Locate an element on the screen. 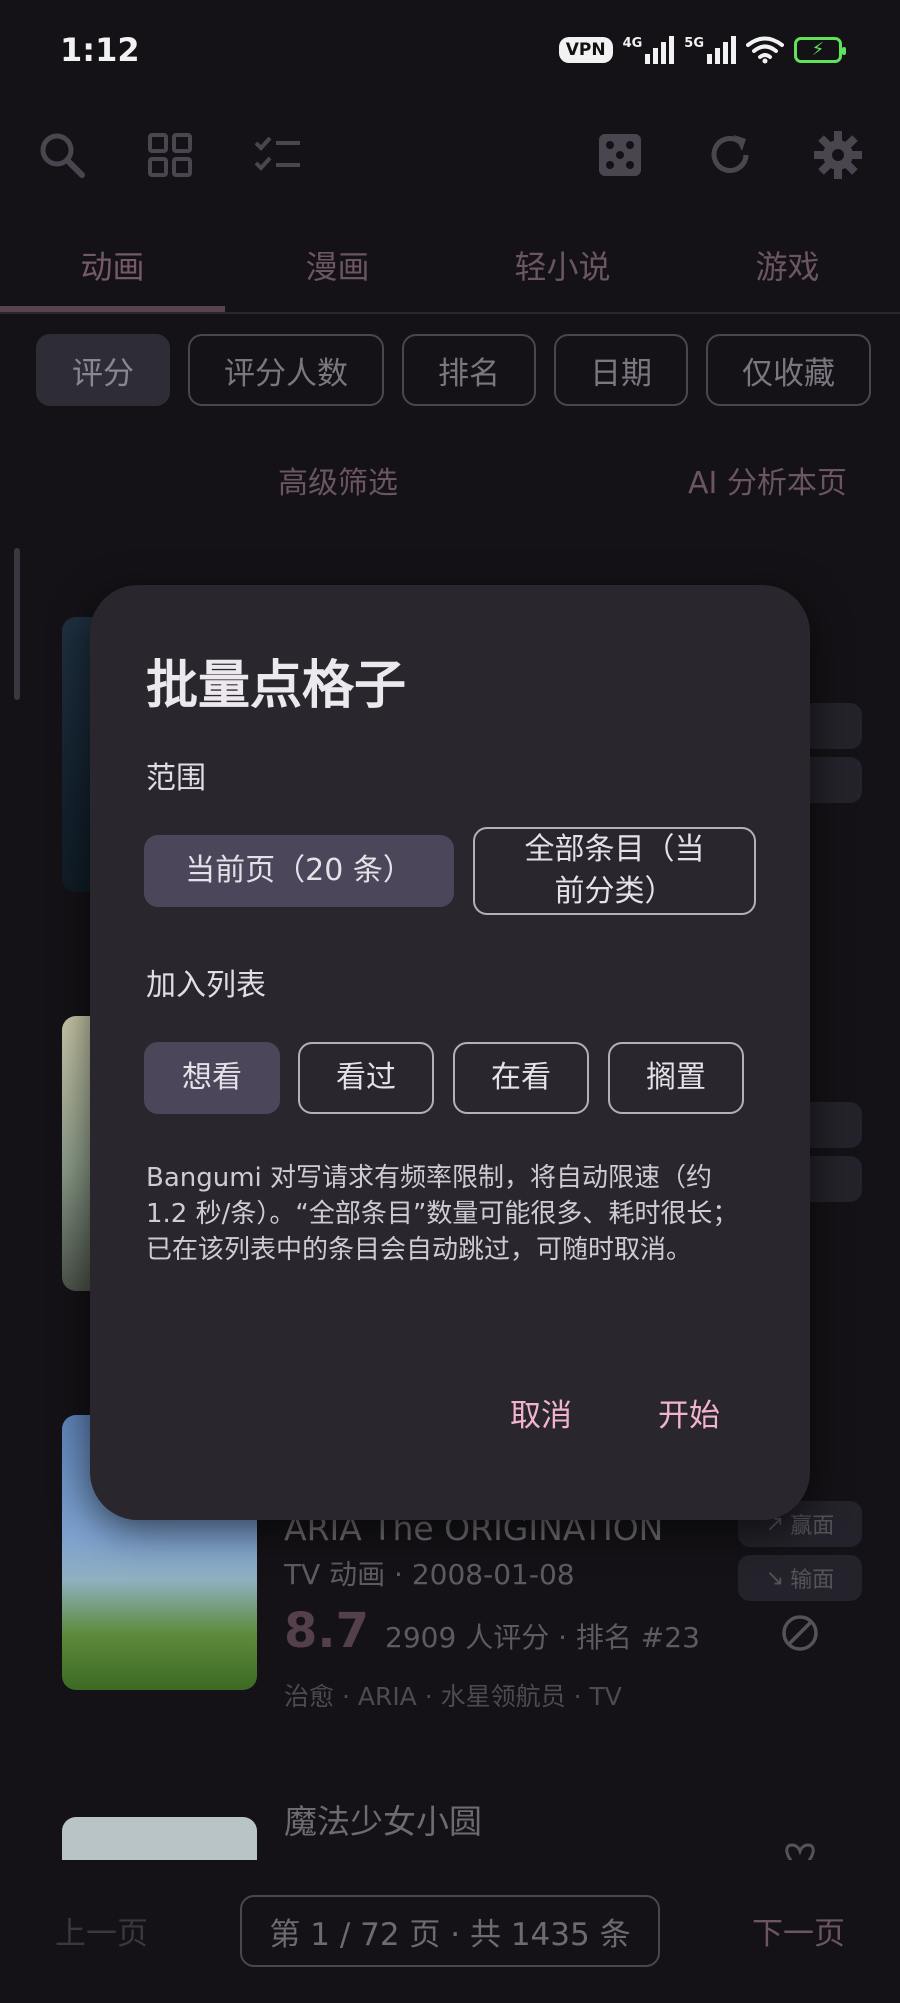 This screenshot has width=900, height=2003. list-option-wish: 想看 is located at coordinates (212, 1078).